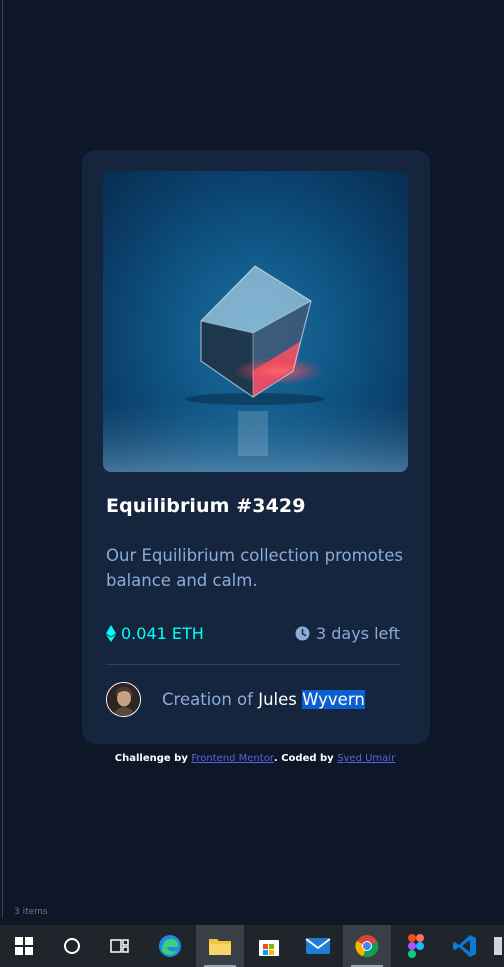 The height and width of the screenshot is (967, 504). What do you see at coordinates (170, 946) in the screenshot?
I see `edge-icon` at bounding box center [170, 946].